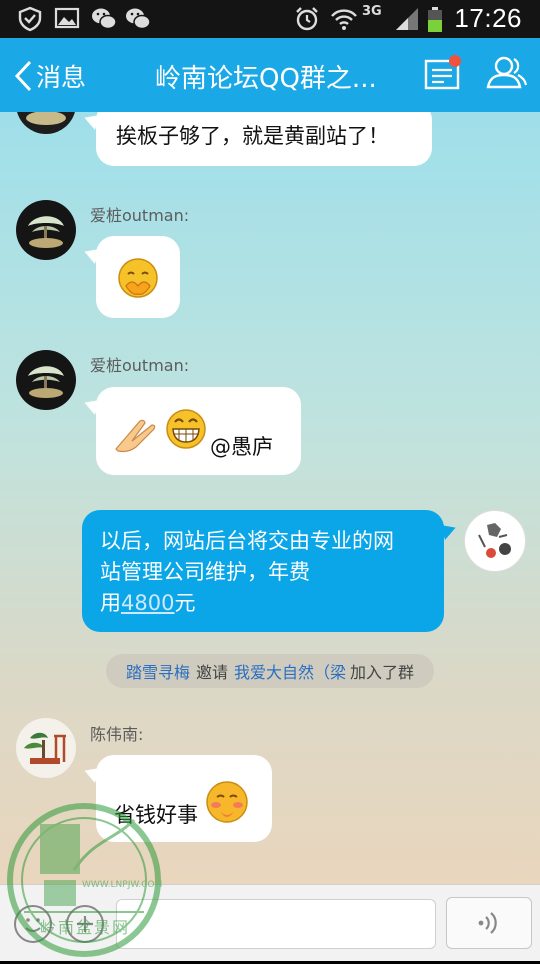 The image size is (540, 964). I want to click on more-button, so click(85, 924).